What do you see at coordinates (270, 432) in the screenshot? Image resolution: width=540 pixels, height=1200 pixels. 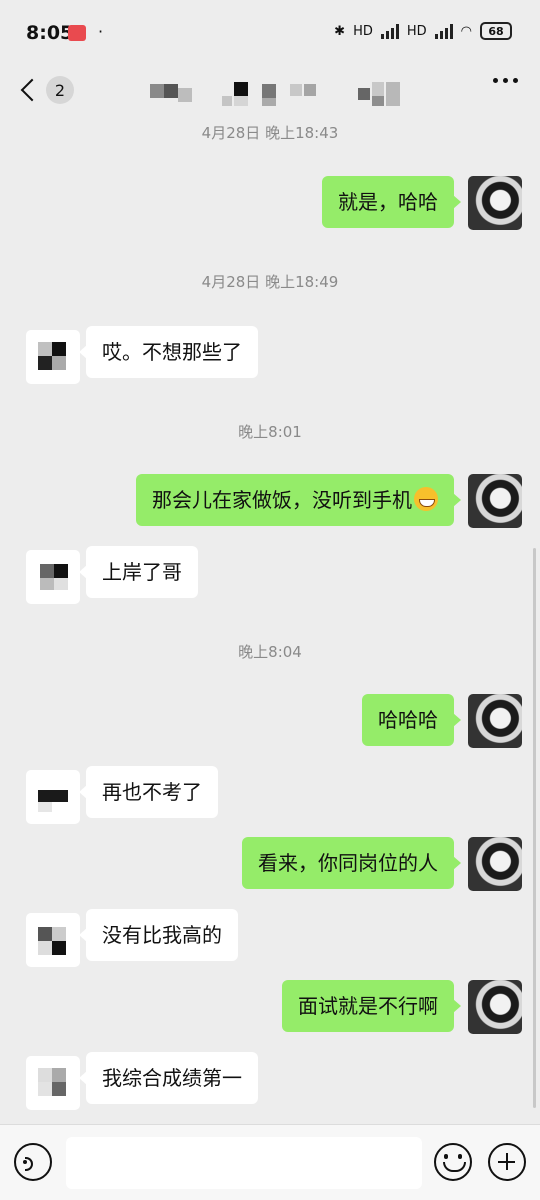 I see `timestamp: 晚上8:01` at bounding box center [270, 432].